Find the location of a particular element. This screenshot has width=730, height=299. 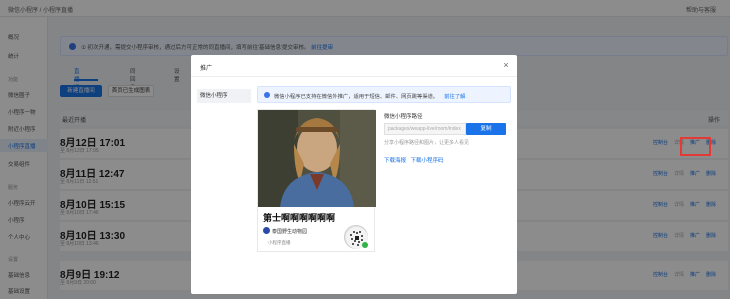

wechat-badge-icon is located at coordinates (365, 245).